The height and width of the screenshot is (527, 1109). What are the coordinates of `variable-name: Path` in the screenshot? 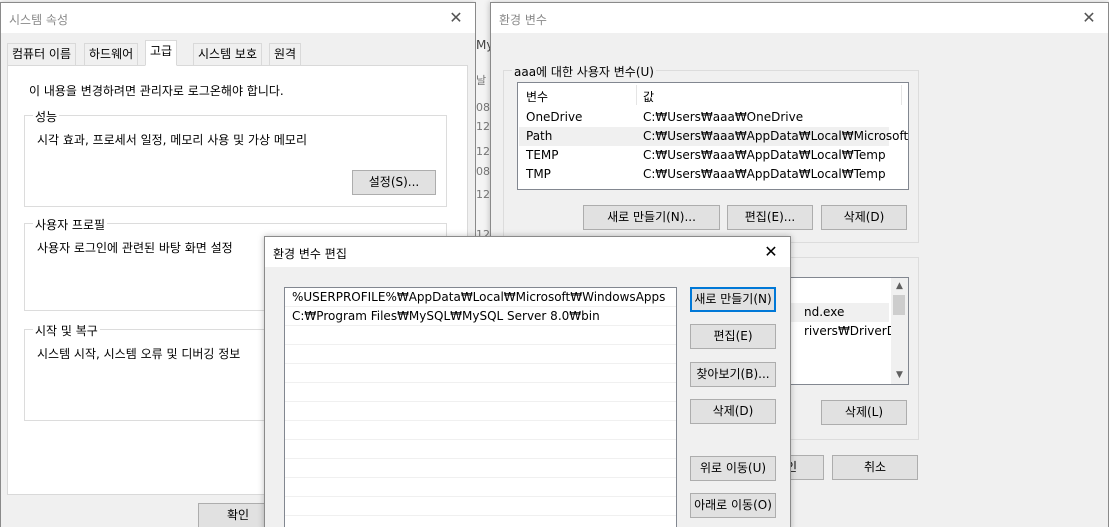 It's located at (539, 136).